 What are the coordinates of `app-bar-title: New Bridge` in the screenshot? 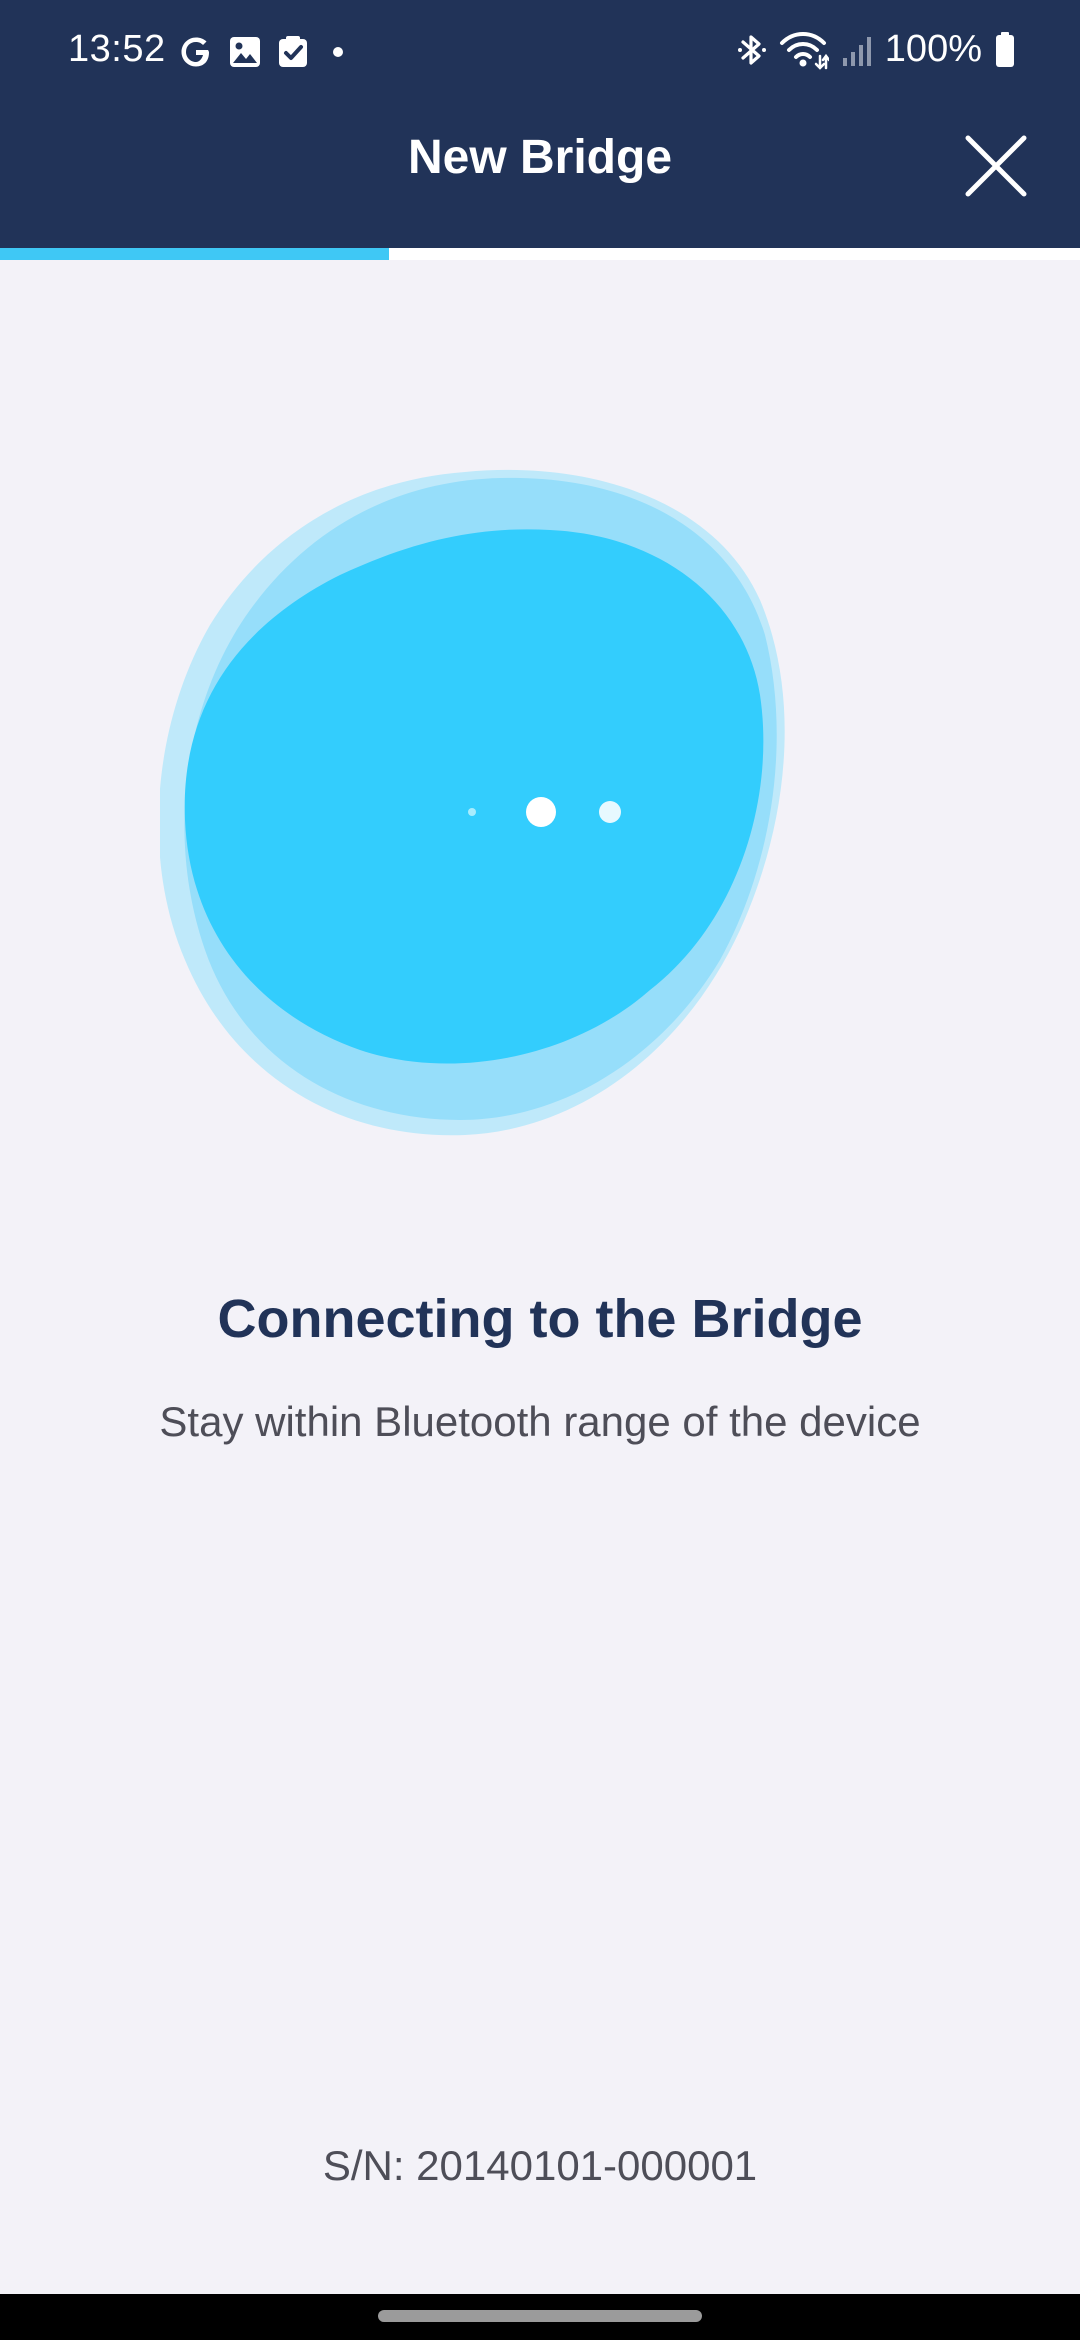 It's located at (540, 157).